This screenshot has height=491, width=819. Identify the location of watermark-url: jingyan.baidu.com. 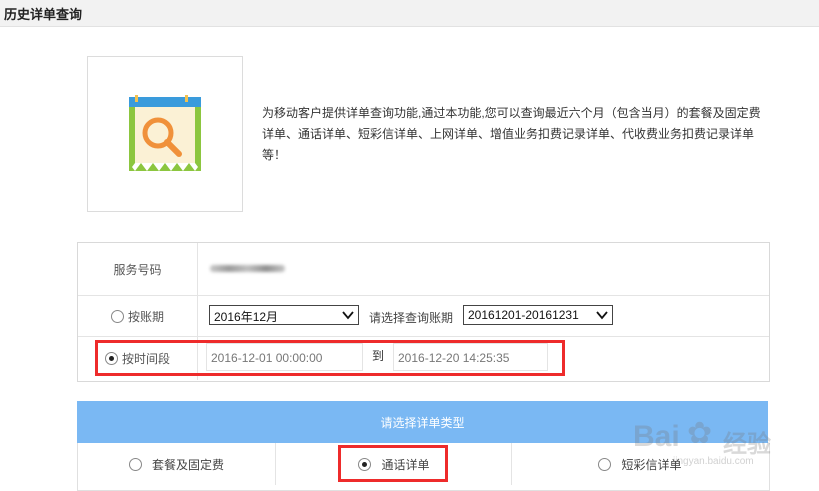
(713, 461).